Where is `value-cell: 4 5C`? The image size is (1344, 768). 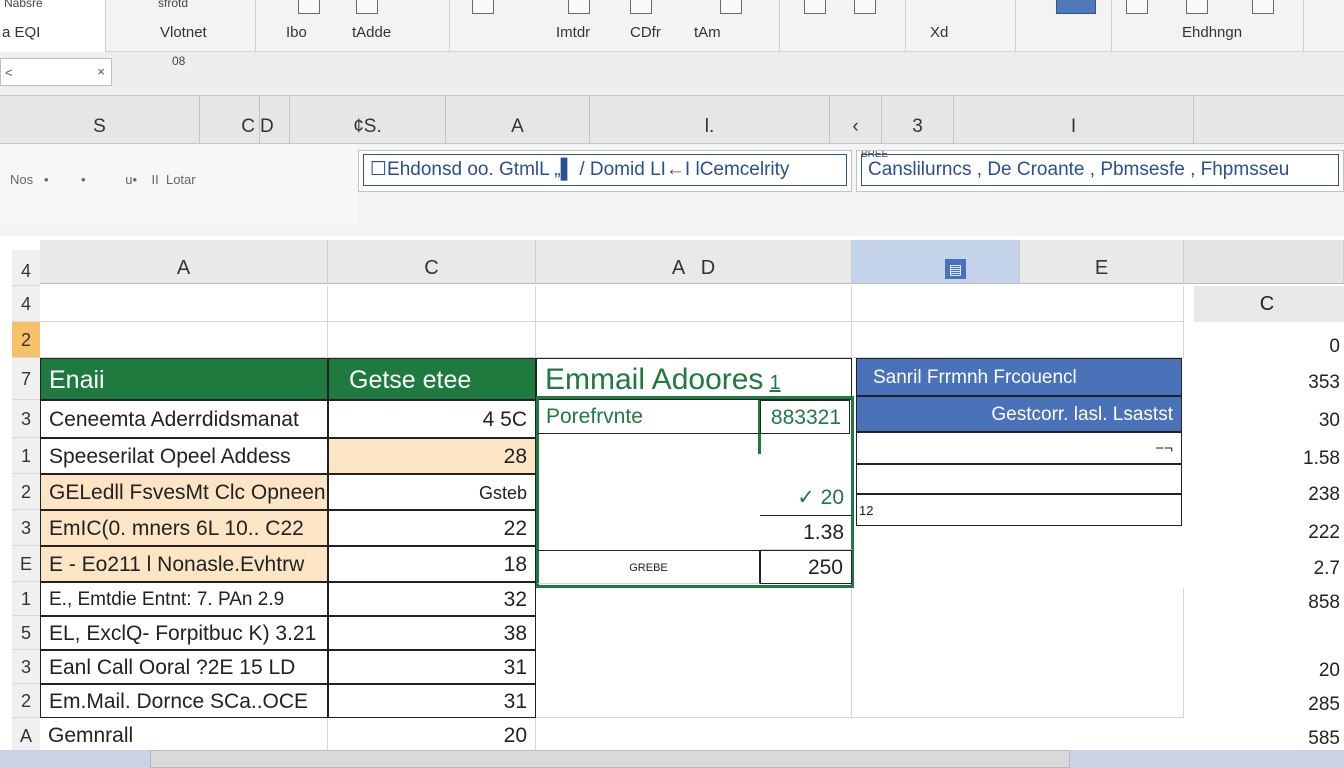 value-cell: 4 5C is located at coordinates (432, 419).